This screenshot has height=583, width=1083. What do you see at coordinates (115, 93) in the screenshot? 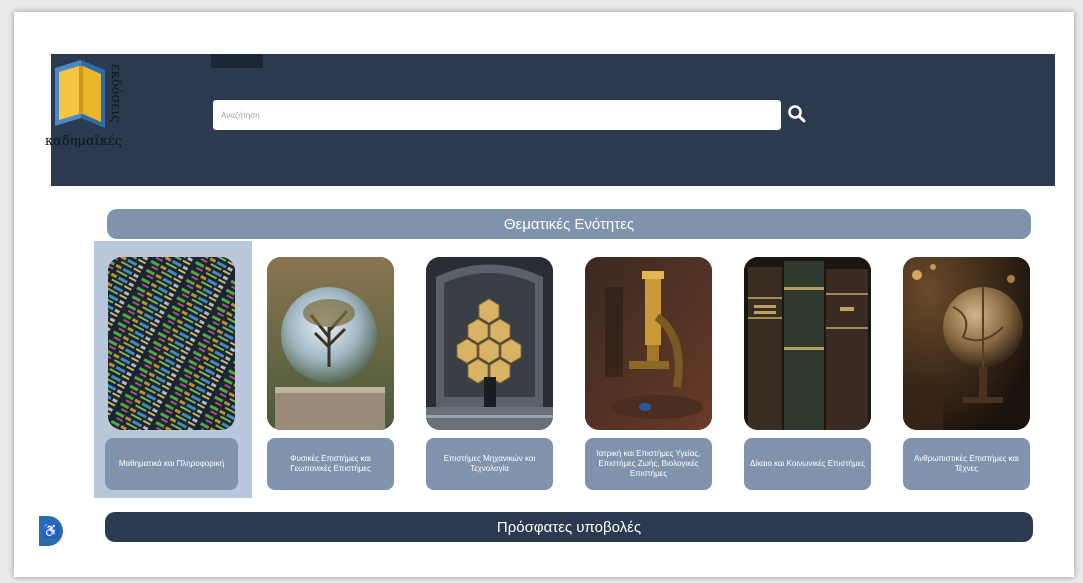
I see `logo-vertical-text: εκδόσεις` at bounding box center [115, 93].